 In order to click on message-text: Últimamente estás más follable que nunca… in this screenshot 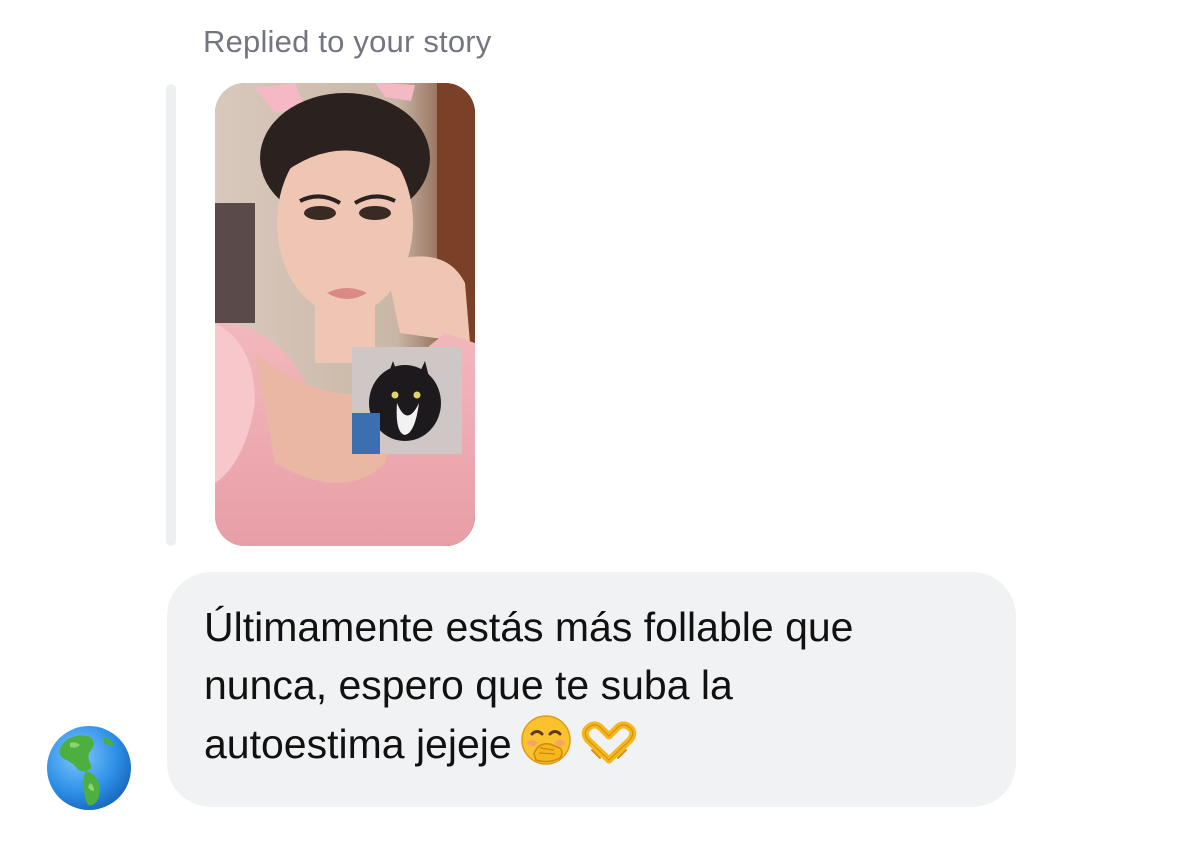, I will do `click(592, 689)`.